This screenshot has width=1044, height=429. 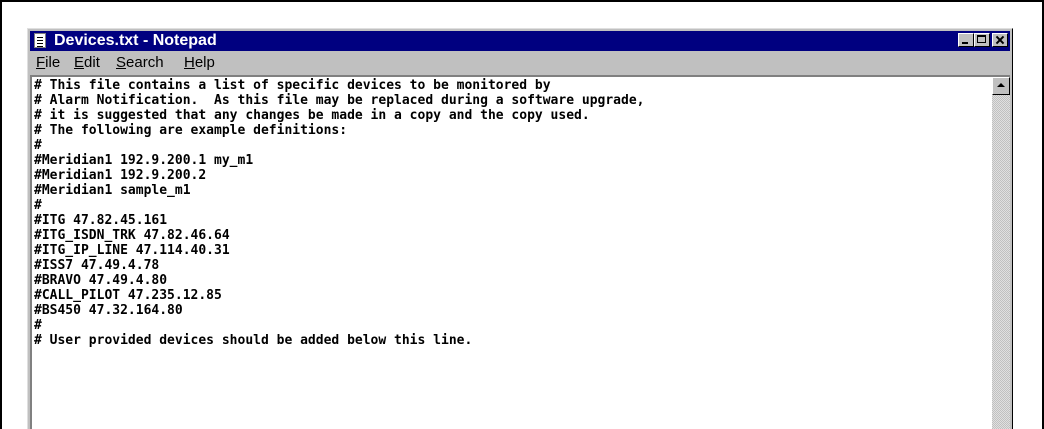 What do you see at coordinates (513, 310) in the screenshot?
I see `text-line: #BS450 47.32.164.80` at bounding box center [513, 310].